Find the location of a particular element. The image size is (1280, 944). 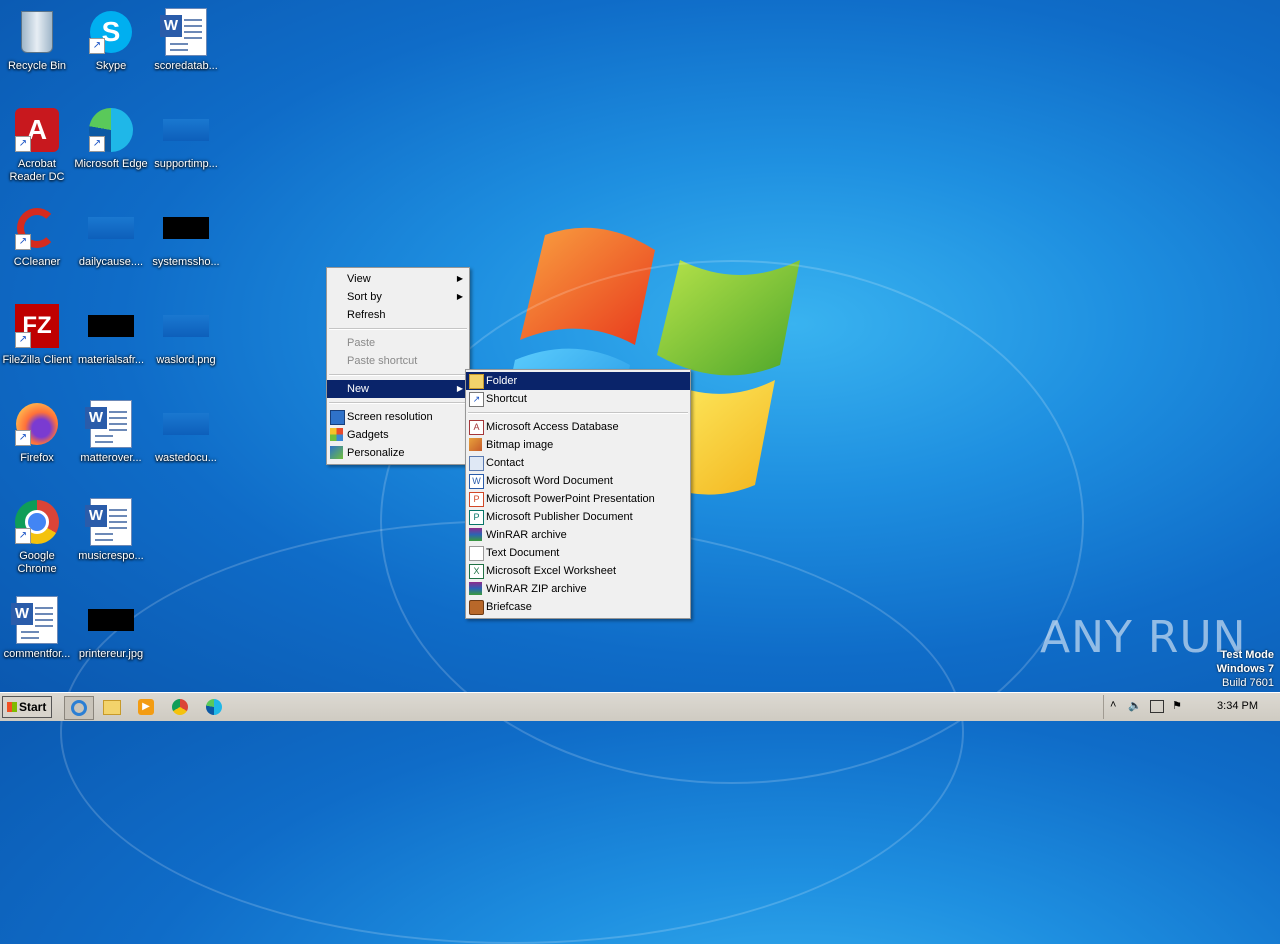

desktop-icon-waslord: waslord.png is located at coordinates (186, 334).